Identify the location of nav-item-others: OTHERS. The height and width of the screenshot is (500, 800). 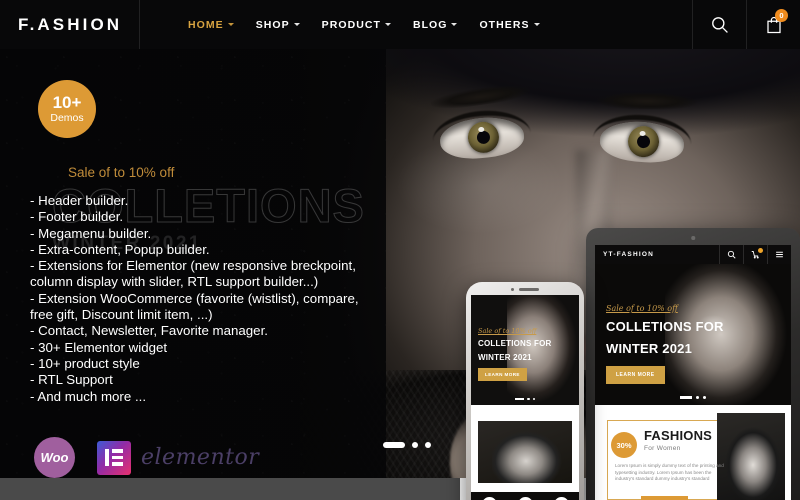
(509, 24).